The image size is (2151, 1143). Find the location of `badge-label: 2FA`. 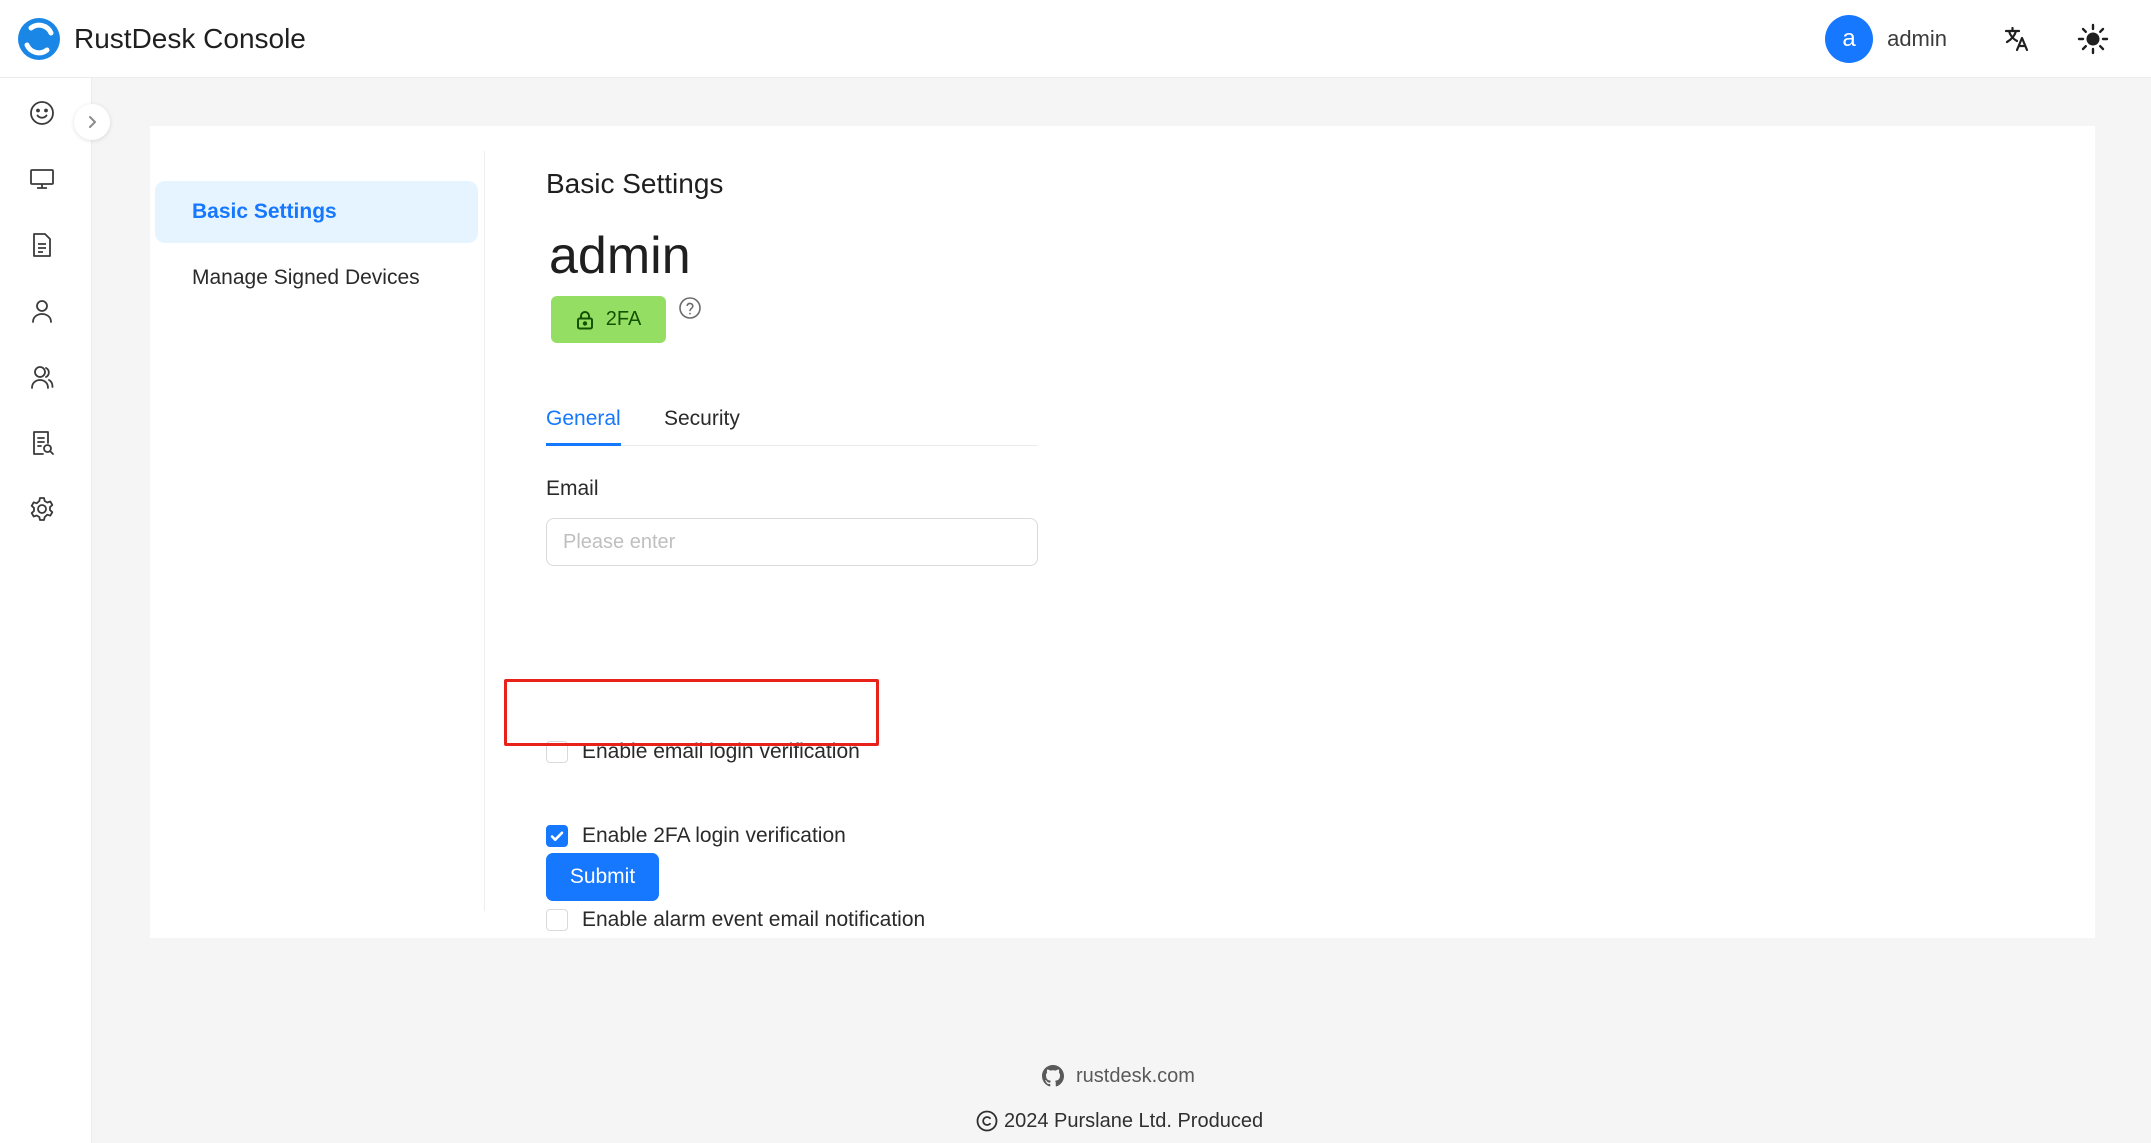

badge-label: 2FA is located at coordinates (623, 319).